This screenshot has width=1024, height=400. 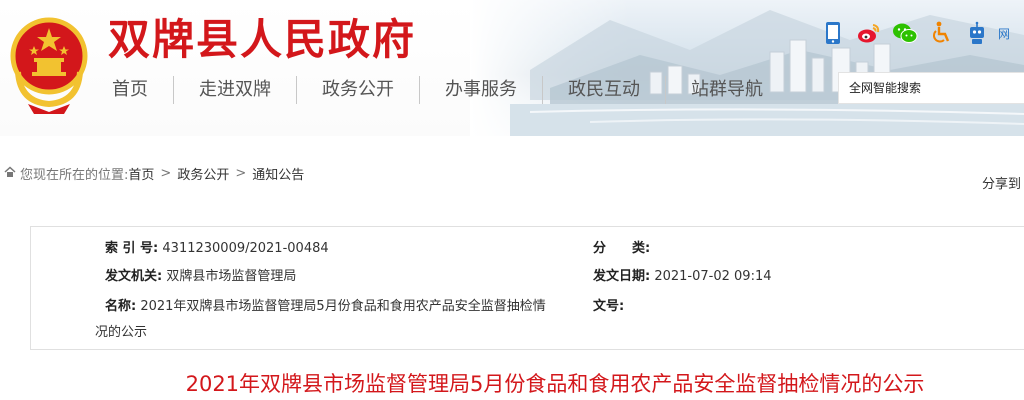 What do you see at coordinates (74, 175) in the screenshot?
I see `breadcrumb-prefix: 您现在所在的位置:` at bounding box center [74, 175].